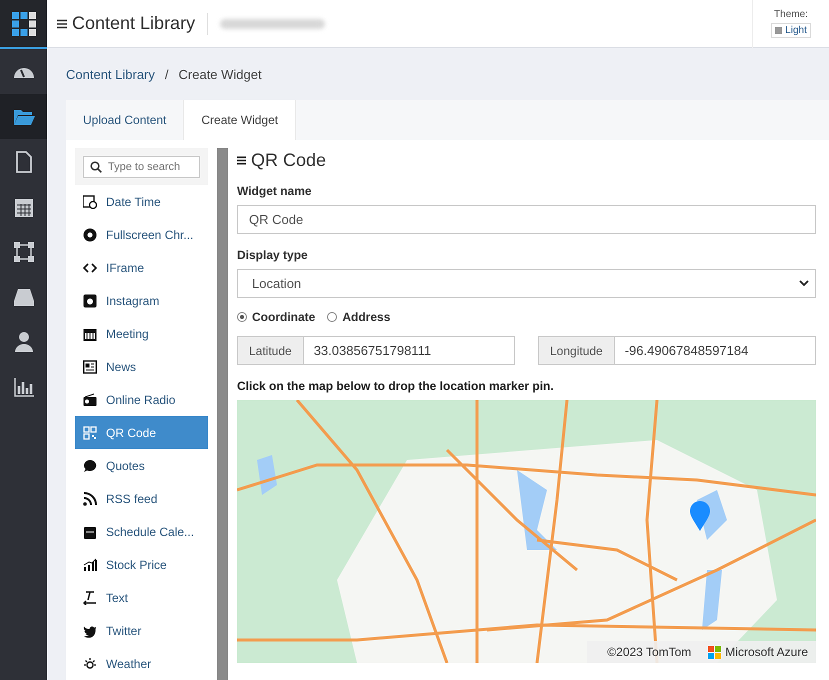 The image size is (829, 680). What do you see at coordinates (90, 433) in the screenshot?
I see `qr-code-icon` at bounding box center [90, 433].